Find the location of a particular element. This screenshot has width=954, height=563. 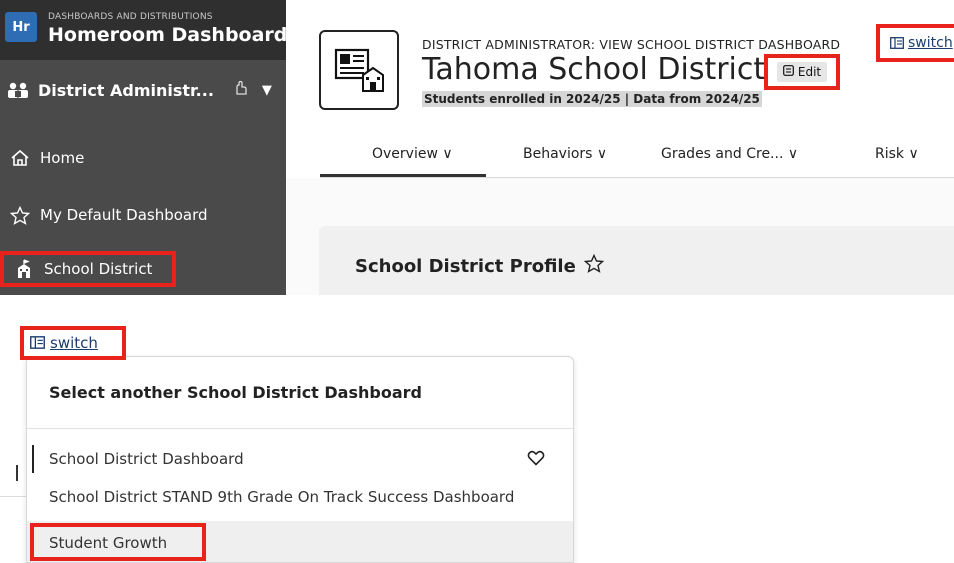

brand-title: Homeroom Dashboards is located at coordinates (173, 35).